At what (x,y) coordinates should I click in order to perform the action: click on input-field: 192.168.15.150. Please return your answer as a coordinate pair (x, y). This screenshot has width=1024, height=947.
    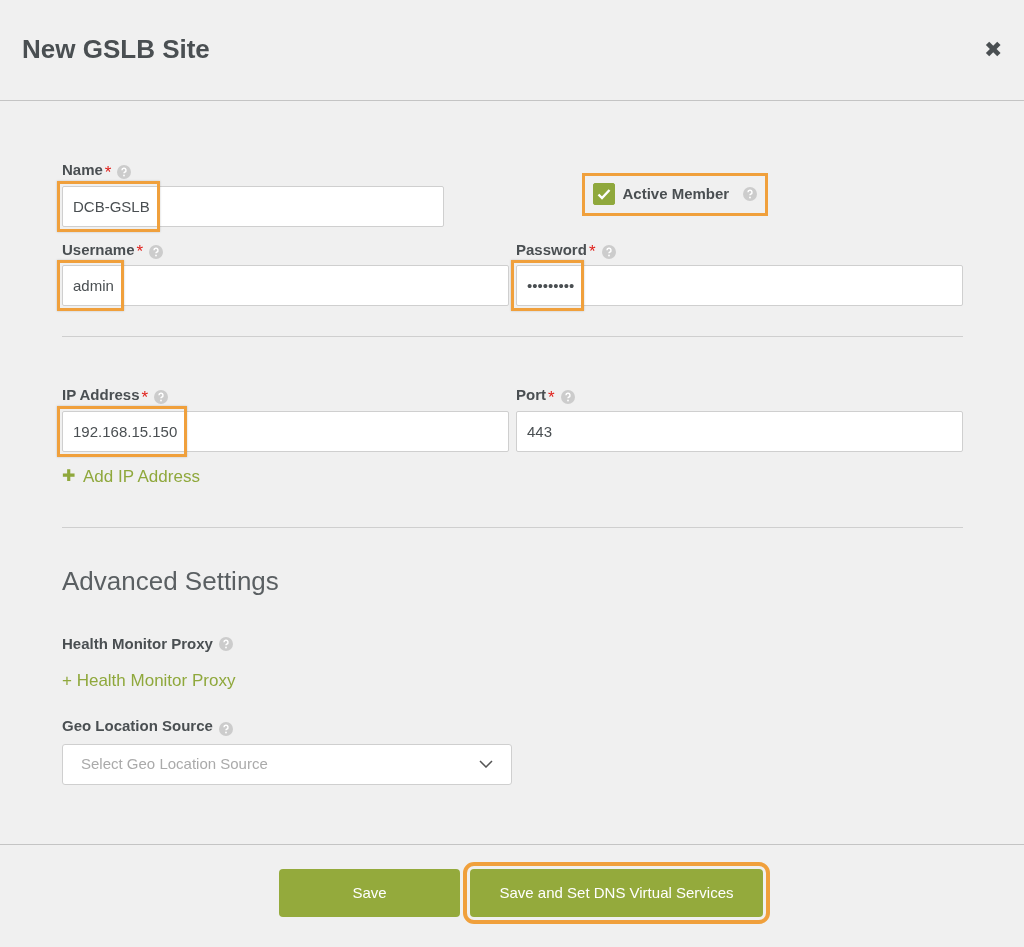
    Looking at the image, I should click on (285, 431).